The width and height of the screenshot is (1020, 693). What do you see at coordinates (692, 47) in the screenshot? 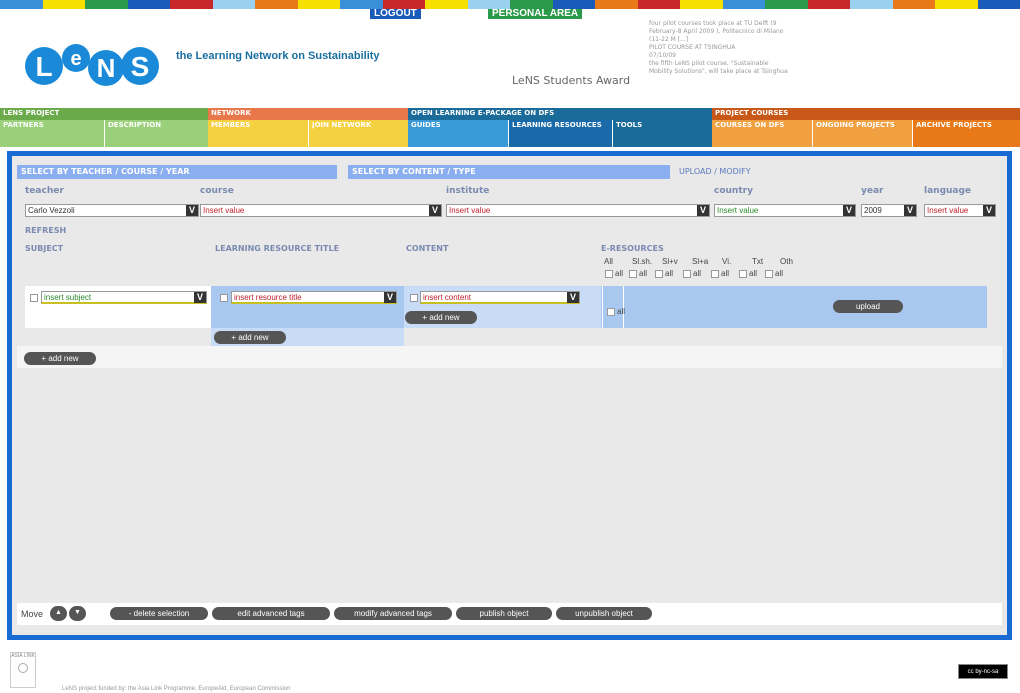
I see `news-line: PILOT COURSE AT TSINGHUA` at bounding box center [692, 47].